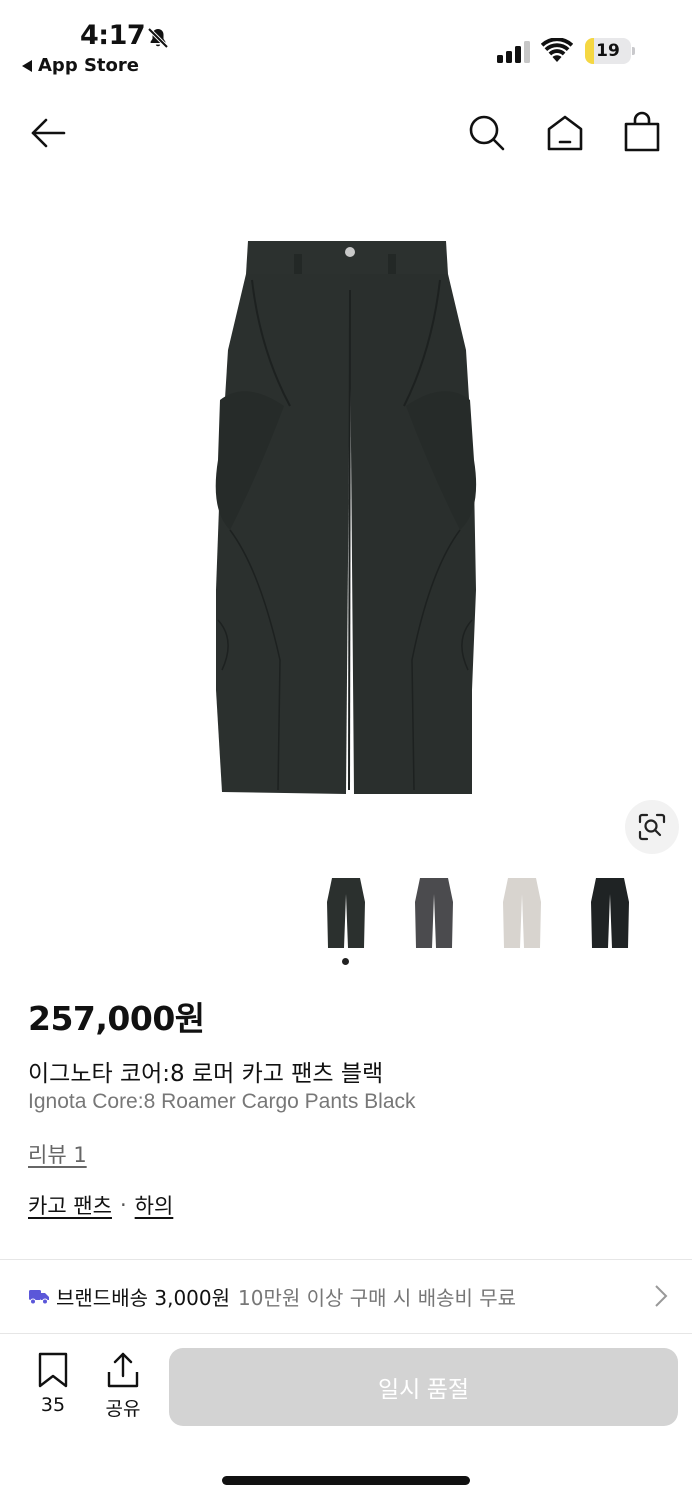 Image resolution: width=692 pixels, height=1500 pixels. I want to click on review-link: 리뷰 1, so click(57, 1154).